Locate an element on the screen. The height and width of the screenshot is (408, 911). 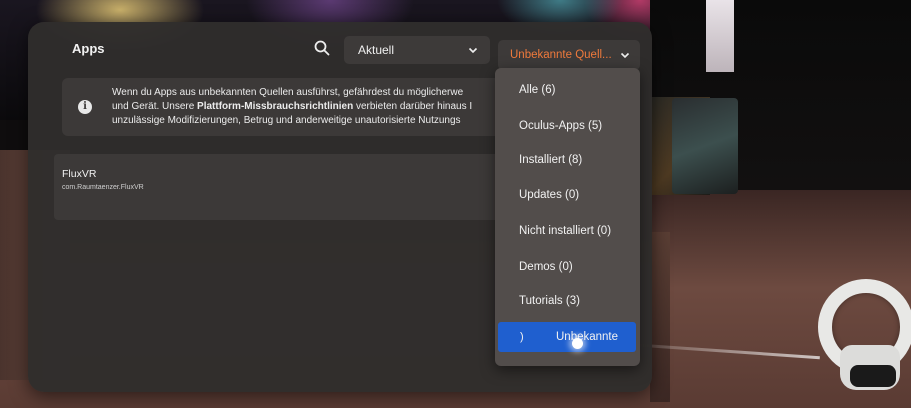
controller-face is located at coordinates (873, 376).